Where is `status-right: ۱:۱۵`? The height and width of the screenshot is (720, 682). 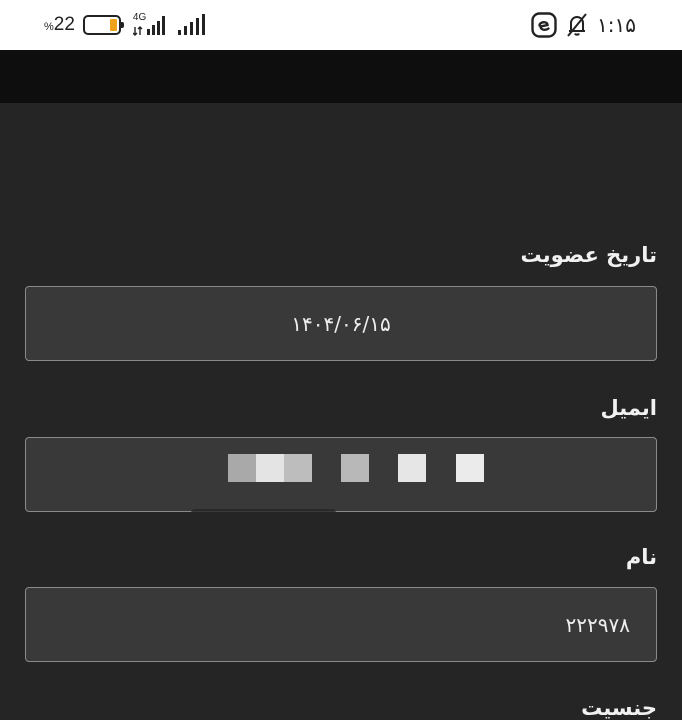
status-right: ۱:۱۵ is located at coordinates (583, 25).